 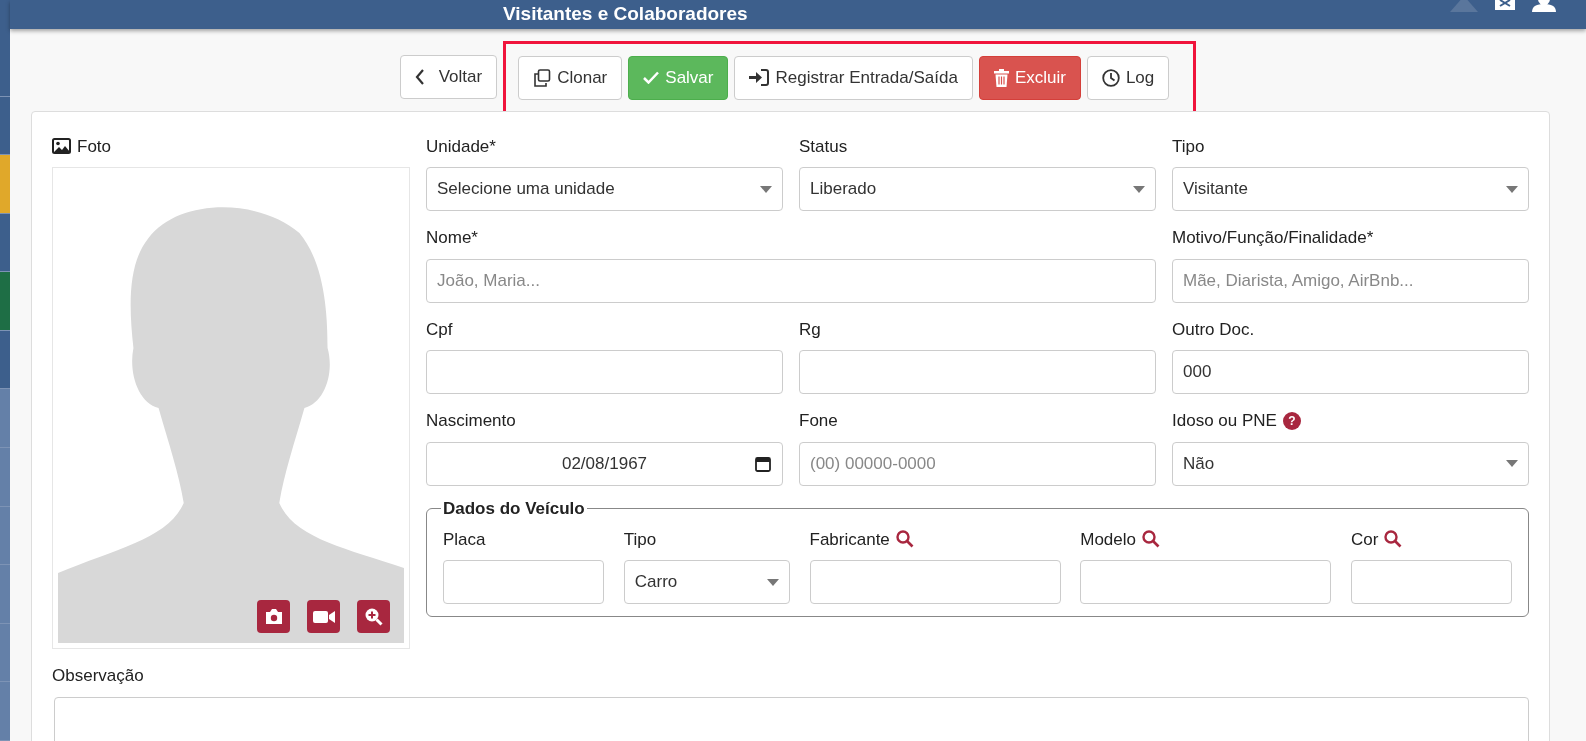 What do you see at coordinates (823, 146) in the screenshot?
I see `field-label: Status` at bounding box center [823, 146].